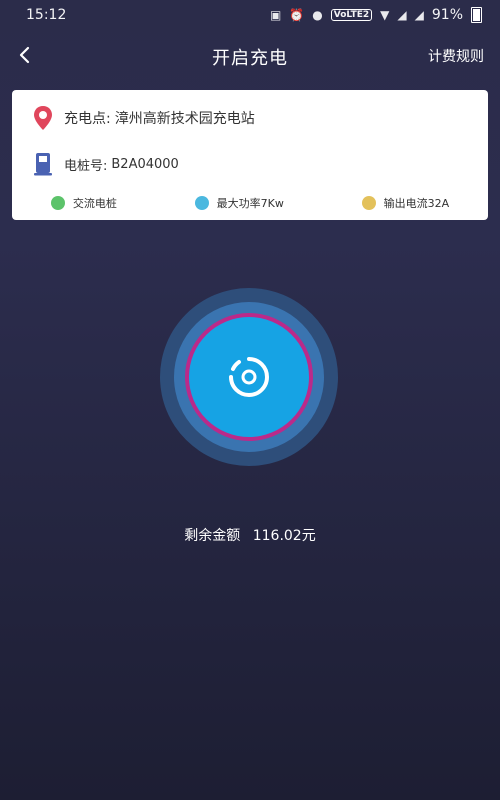  I want to click on spec-current: 输出电流32A, so click(405, 203).